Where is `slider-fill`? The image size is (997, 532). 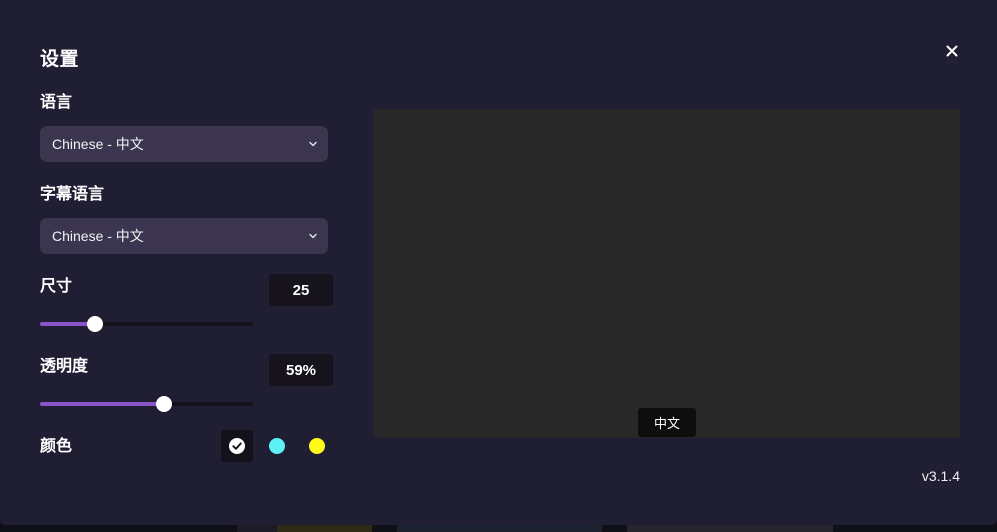
slider-fill is located at coordinates (102, 404).